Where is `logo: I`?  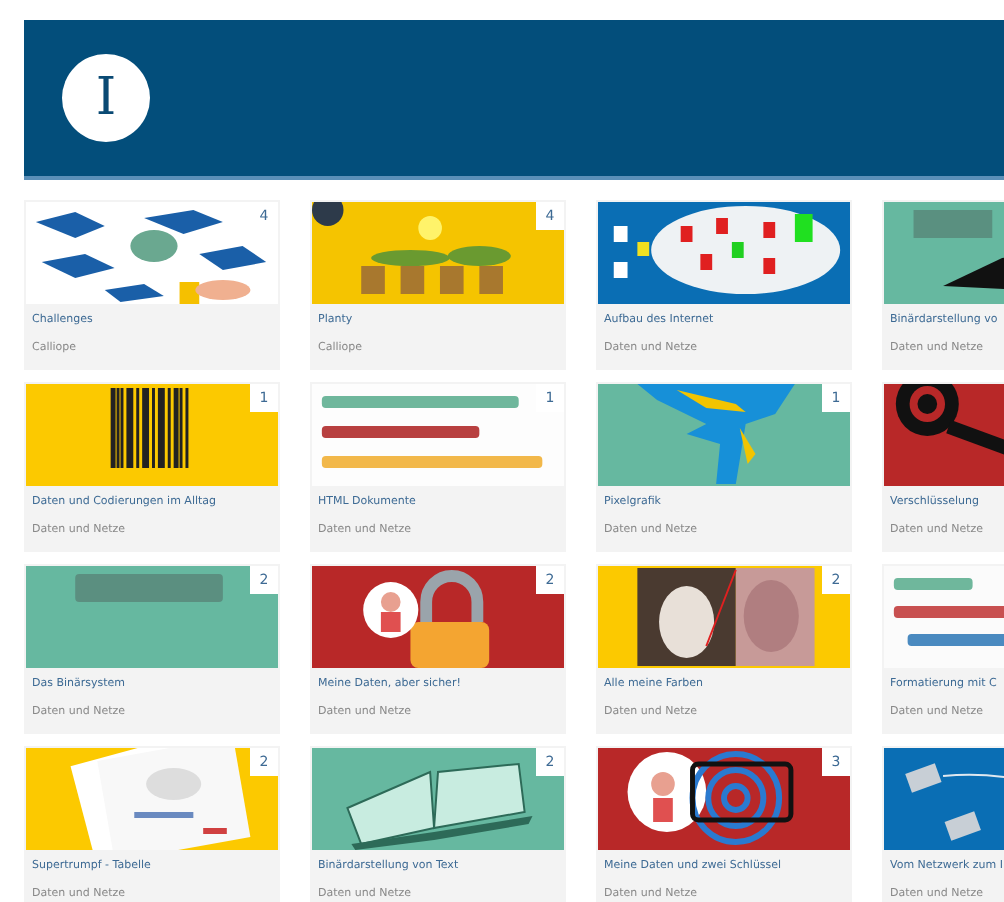 logo: I is located at coordinates (106, 98).